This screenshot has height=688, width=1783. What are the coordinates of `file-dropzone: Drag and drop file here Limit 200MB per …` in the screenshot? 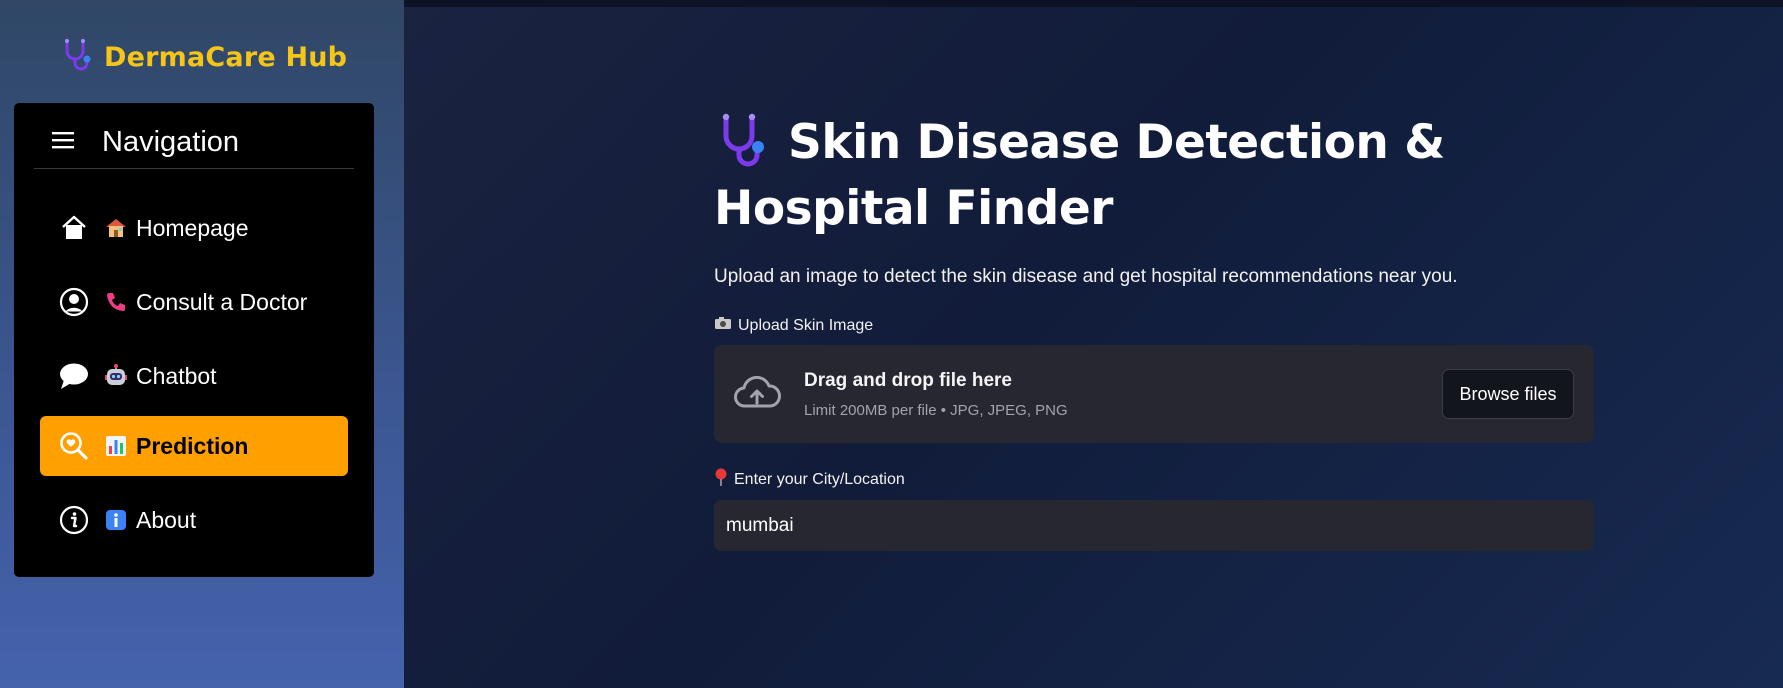 It's located at (1154, 394).